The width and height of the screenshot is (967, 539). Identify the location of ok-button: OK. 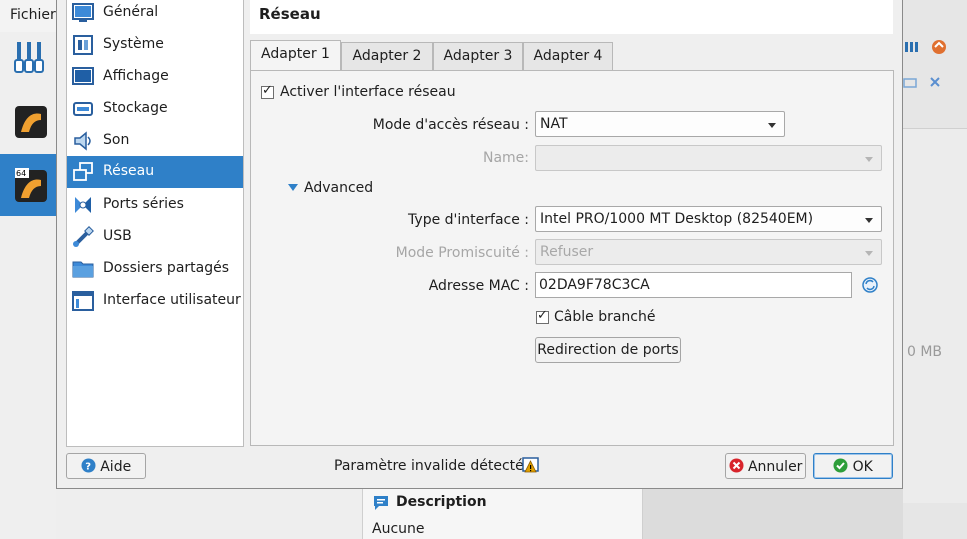
(853, 466).